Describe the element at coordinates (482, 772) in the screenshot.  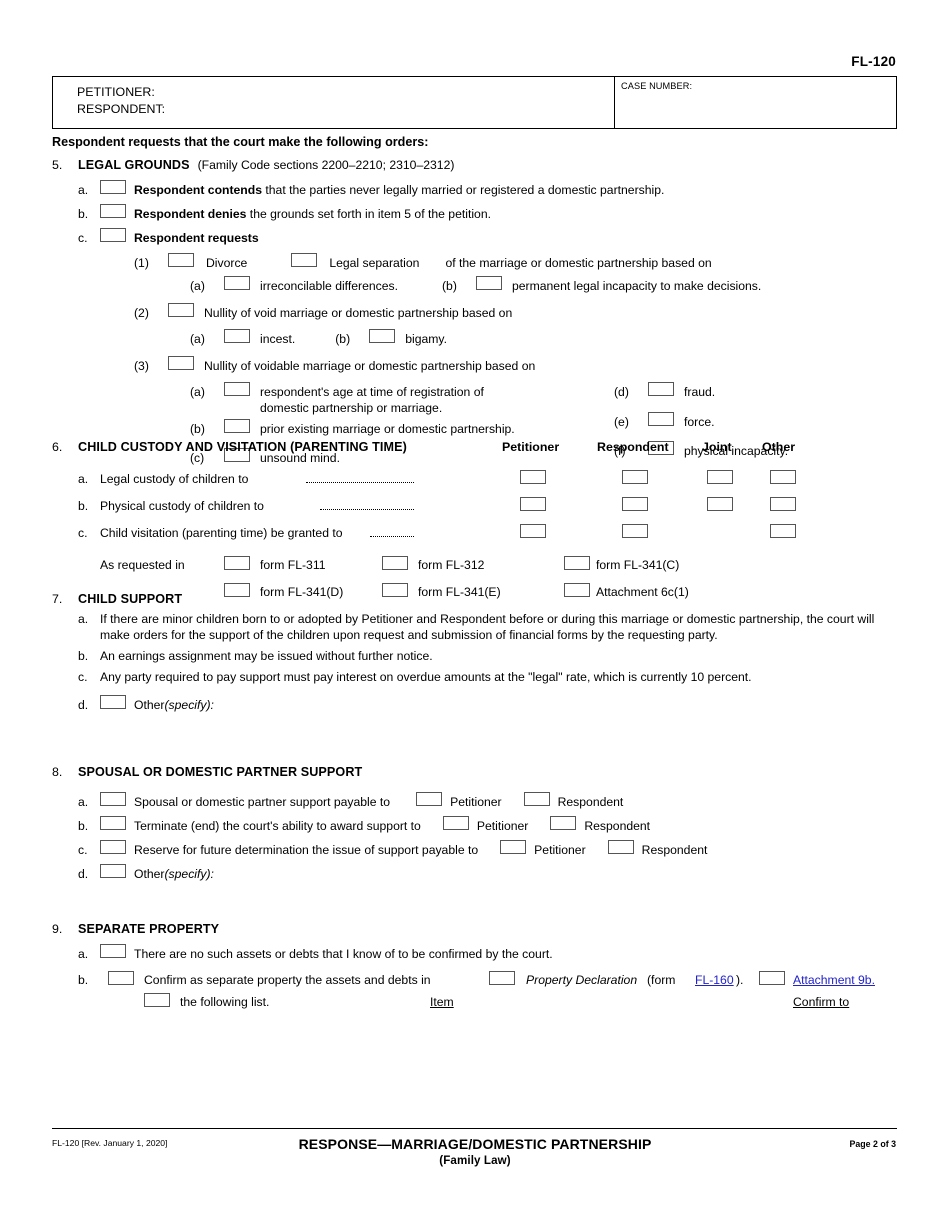
I see `section-8-heading: 8. SPOUSAL OR DOMESTIC PARTNER SUPPORT` at that location.